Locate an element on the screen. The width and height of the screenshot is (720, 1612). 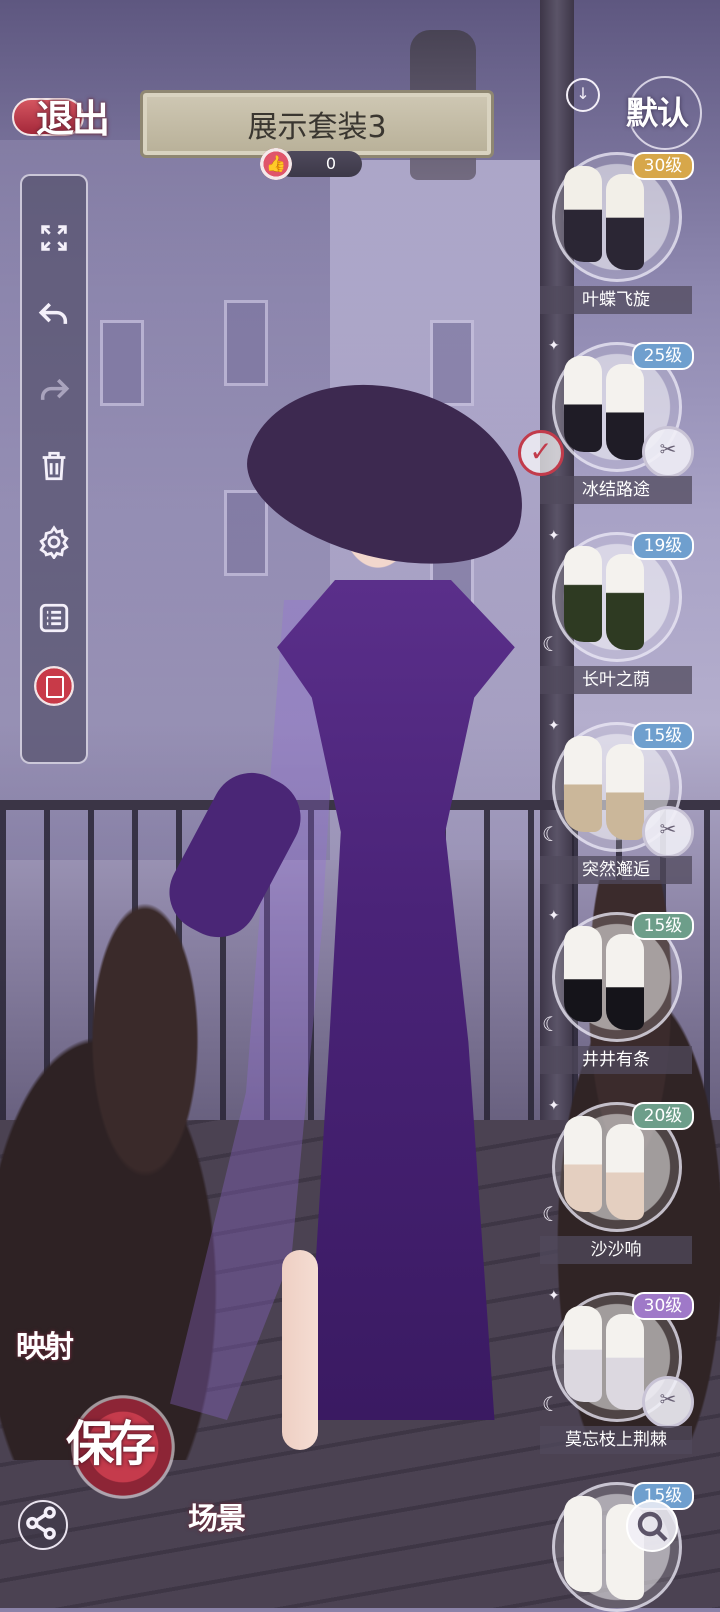
share-icon is located at coordinates (41, 1523).